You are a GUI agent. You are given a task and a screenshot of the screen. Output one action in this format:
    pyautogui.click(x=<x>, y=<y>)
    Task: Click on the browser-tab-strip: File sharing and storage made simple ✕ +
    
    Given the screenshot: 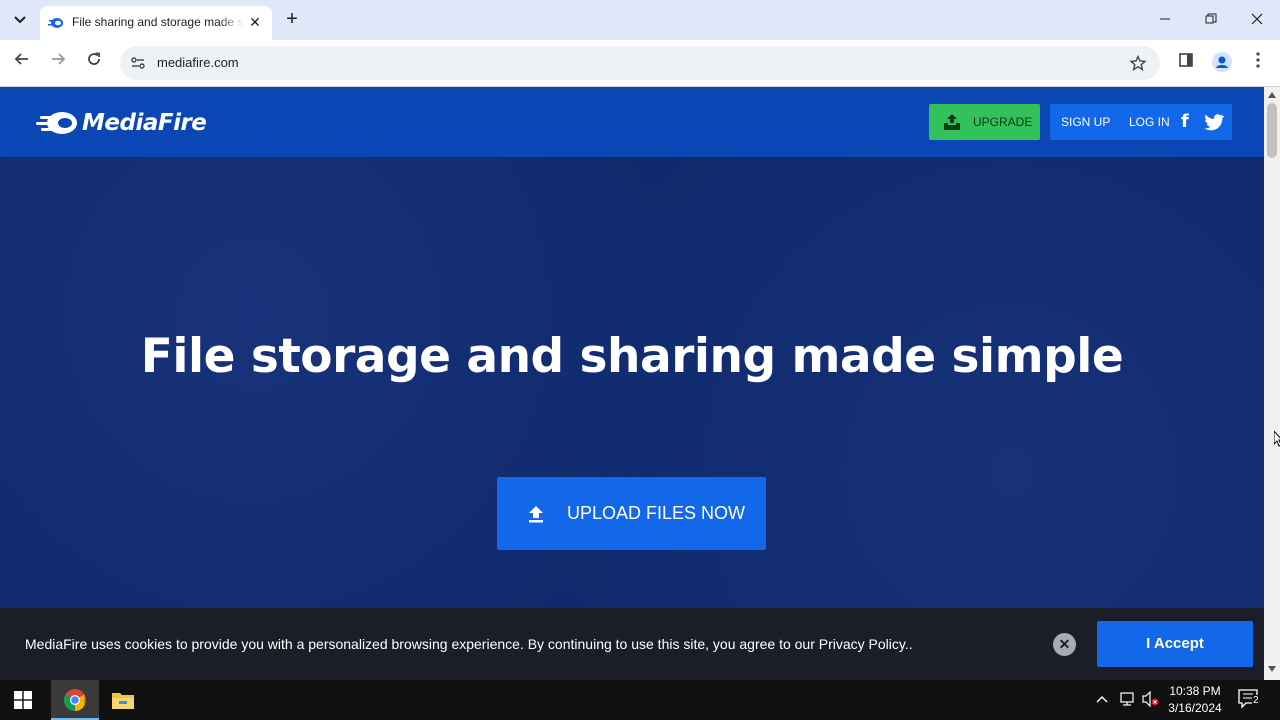 What is the action you would take?
    pyautogui.click(x=640, y=20)
    